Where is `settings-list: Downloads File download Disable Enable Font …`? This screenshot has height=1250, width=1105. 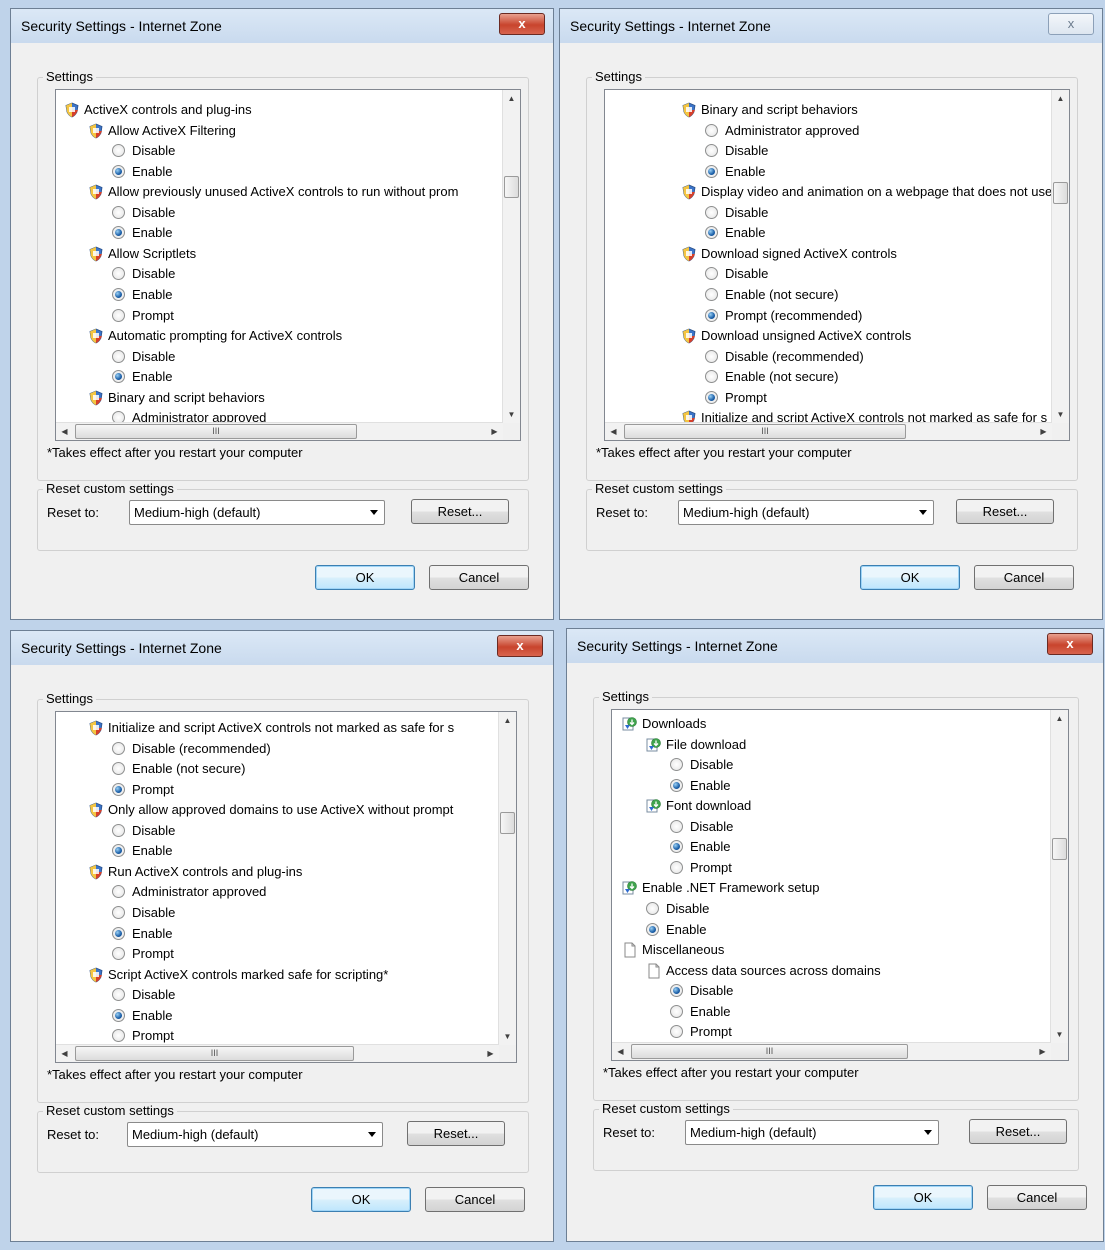
settings-list: Downloads File download Disable Enable Font … is located at coordinates (840, 885).